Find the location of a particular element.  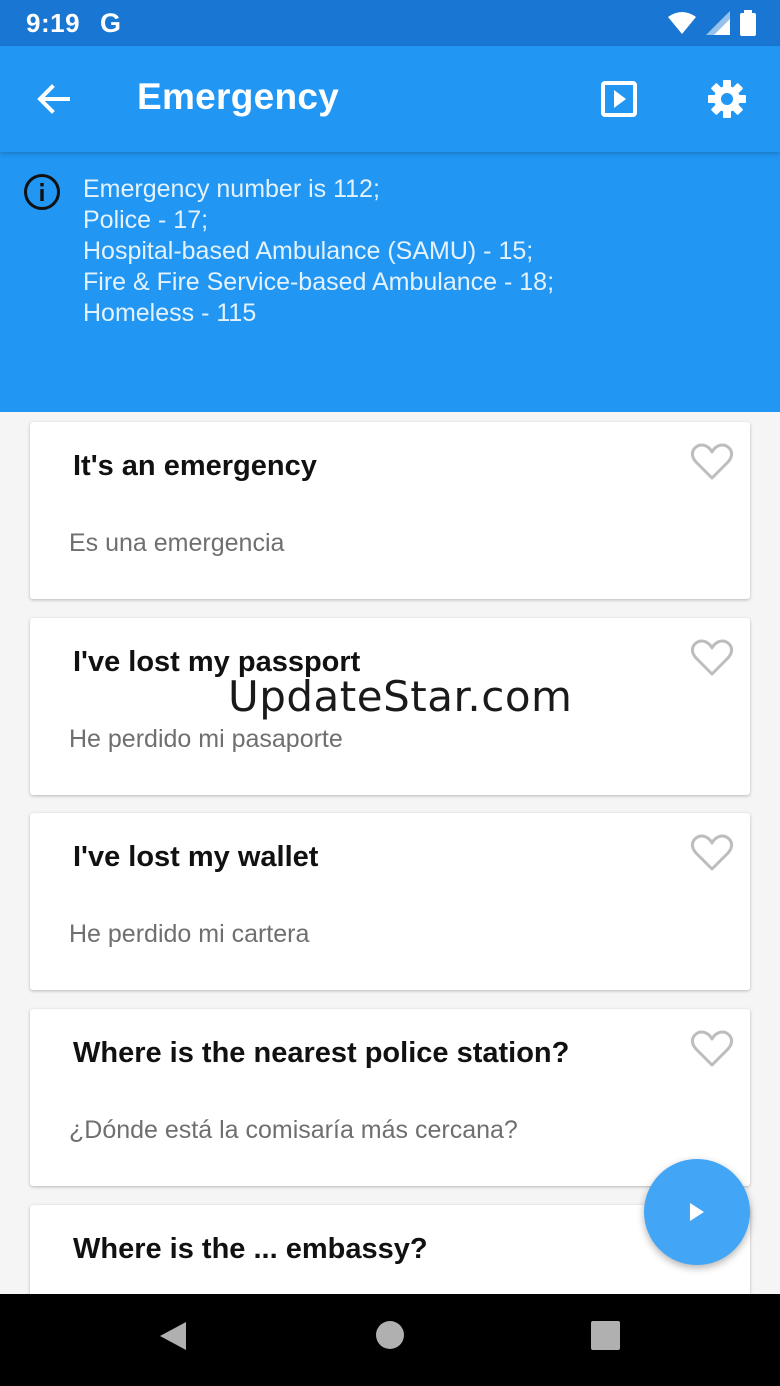

info-line: Emergency number is 112; is located at coordinates (231, 189).